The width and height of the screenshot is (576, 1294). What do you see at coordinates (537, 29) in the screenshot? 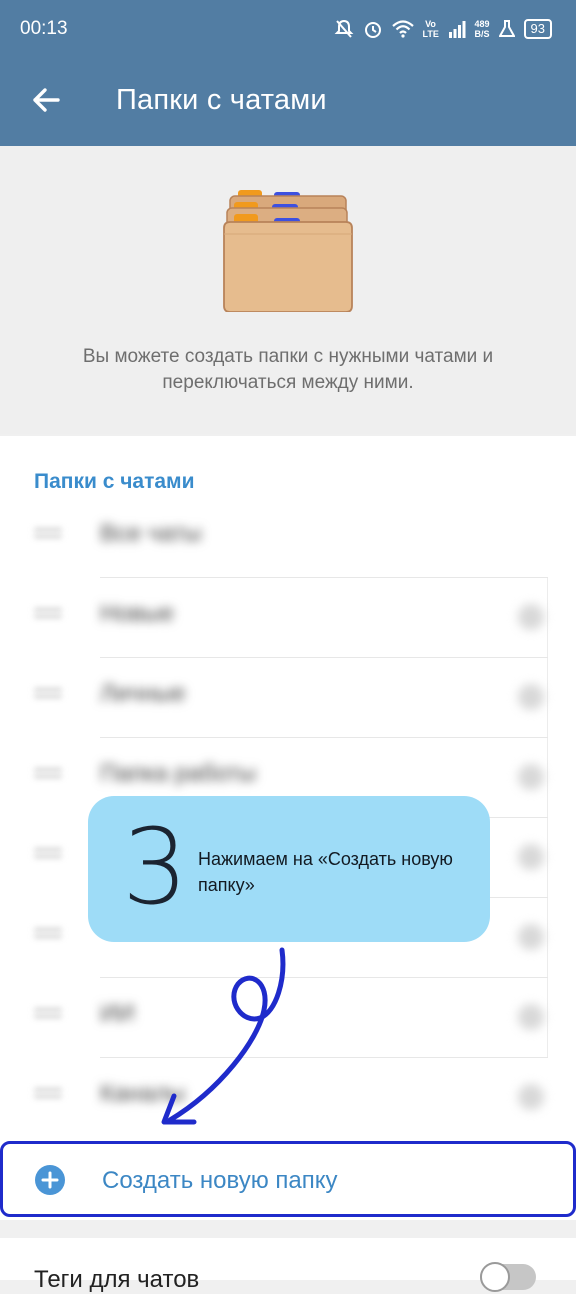
I see `battery-indicator: 93` at bounding box center [537, 29].